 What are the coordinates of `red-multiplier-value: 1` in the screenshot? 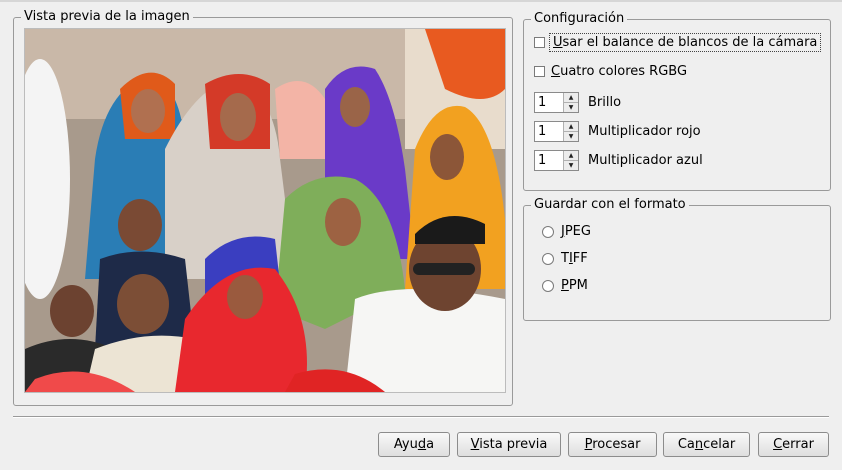 It's located at (549, 131).